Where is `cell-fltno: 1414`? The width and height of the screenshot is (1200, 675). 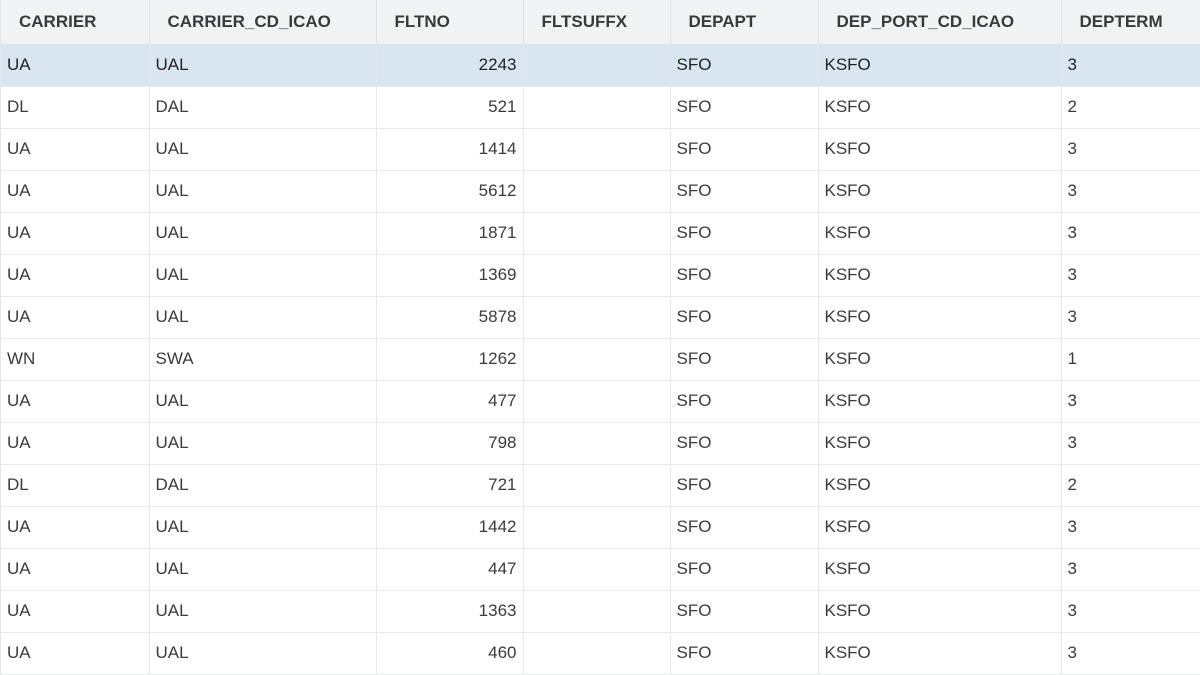
cell-fltno: 1414 is located at coordinates (450, 149).